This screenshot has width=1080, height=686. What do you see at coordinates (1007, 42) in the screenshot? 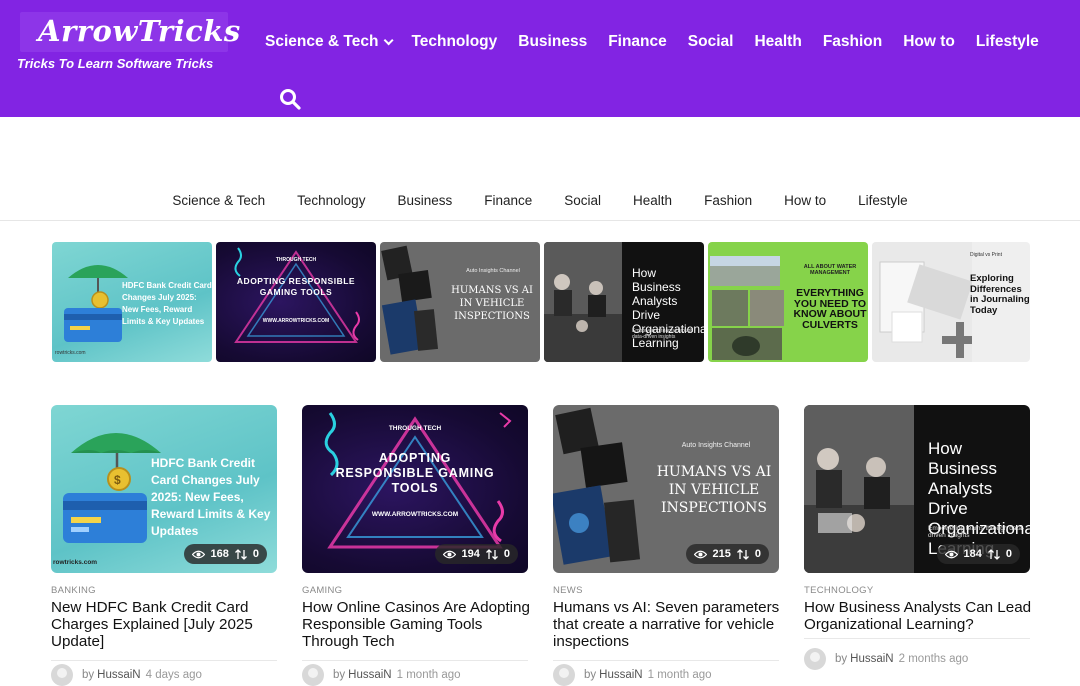
I see `nav-item-lifestyle: Lifestyle` at bounding box center [1007, 42].